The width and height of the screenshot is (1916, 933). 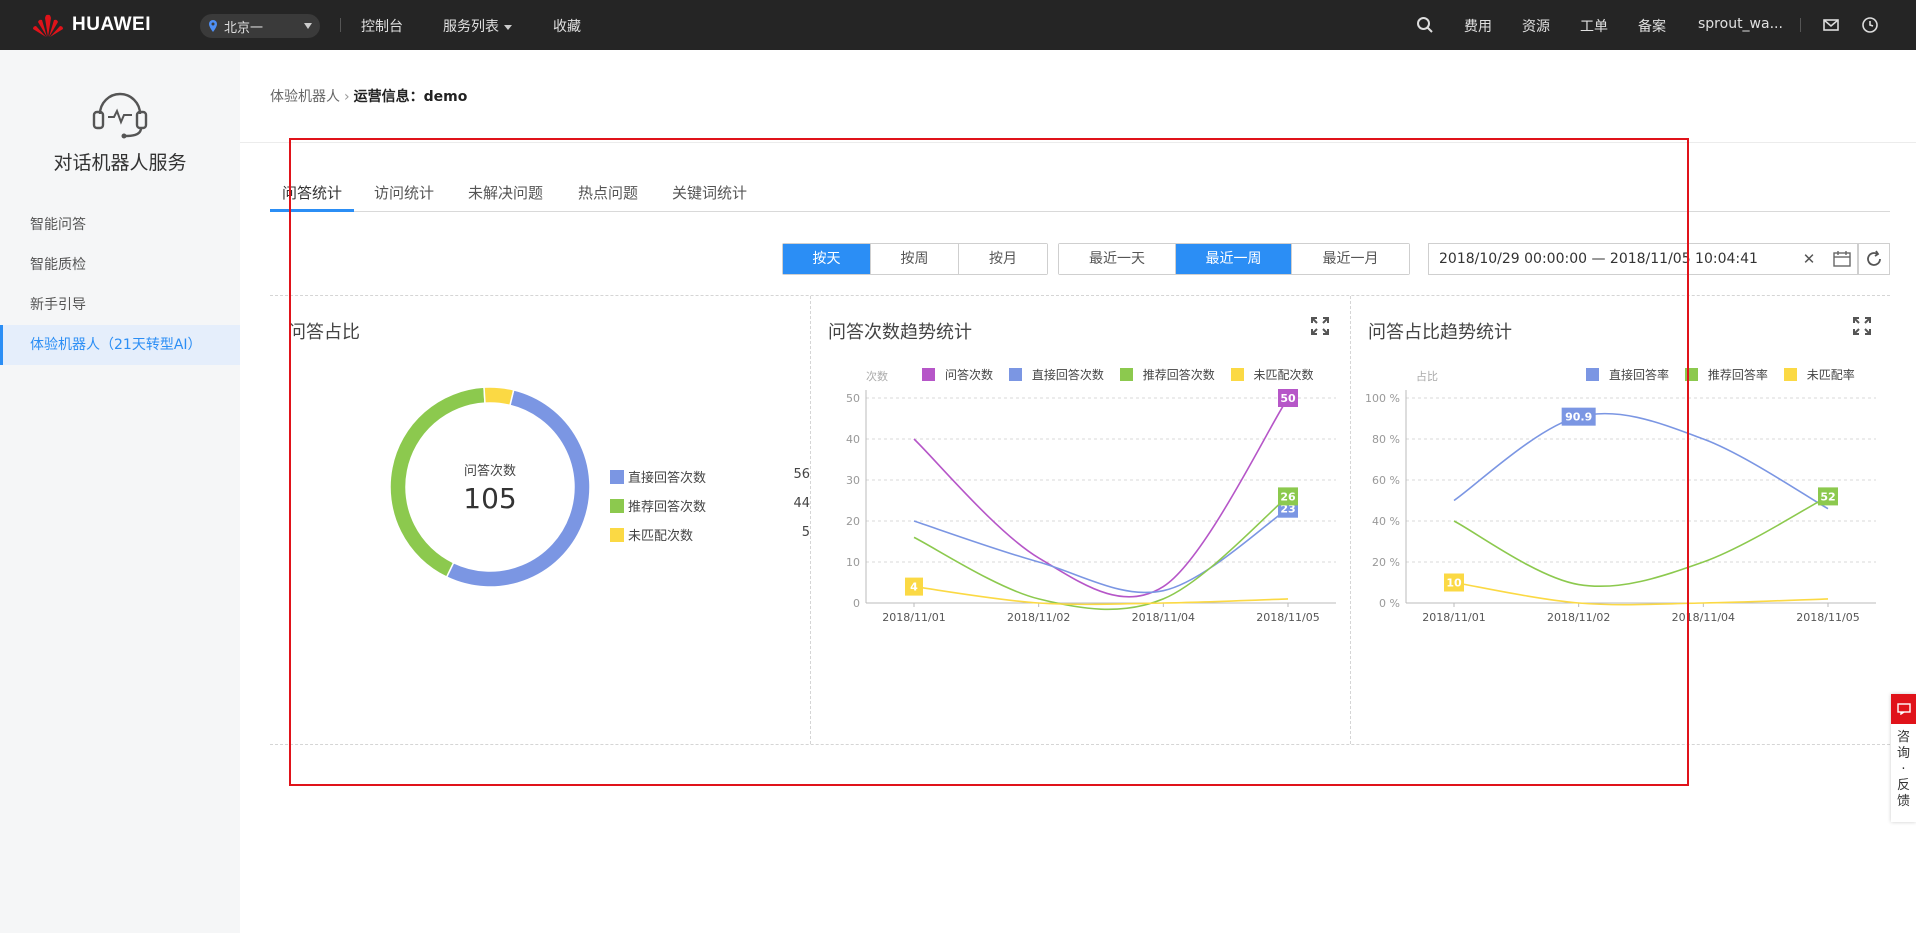 I want to click on huawei-logo: HUAWEI, so click(x=90, y=25).